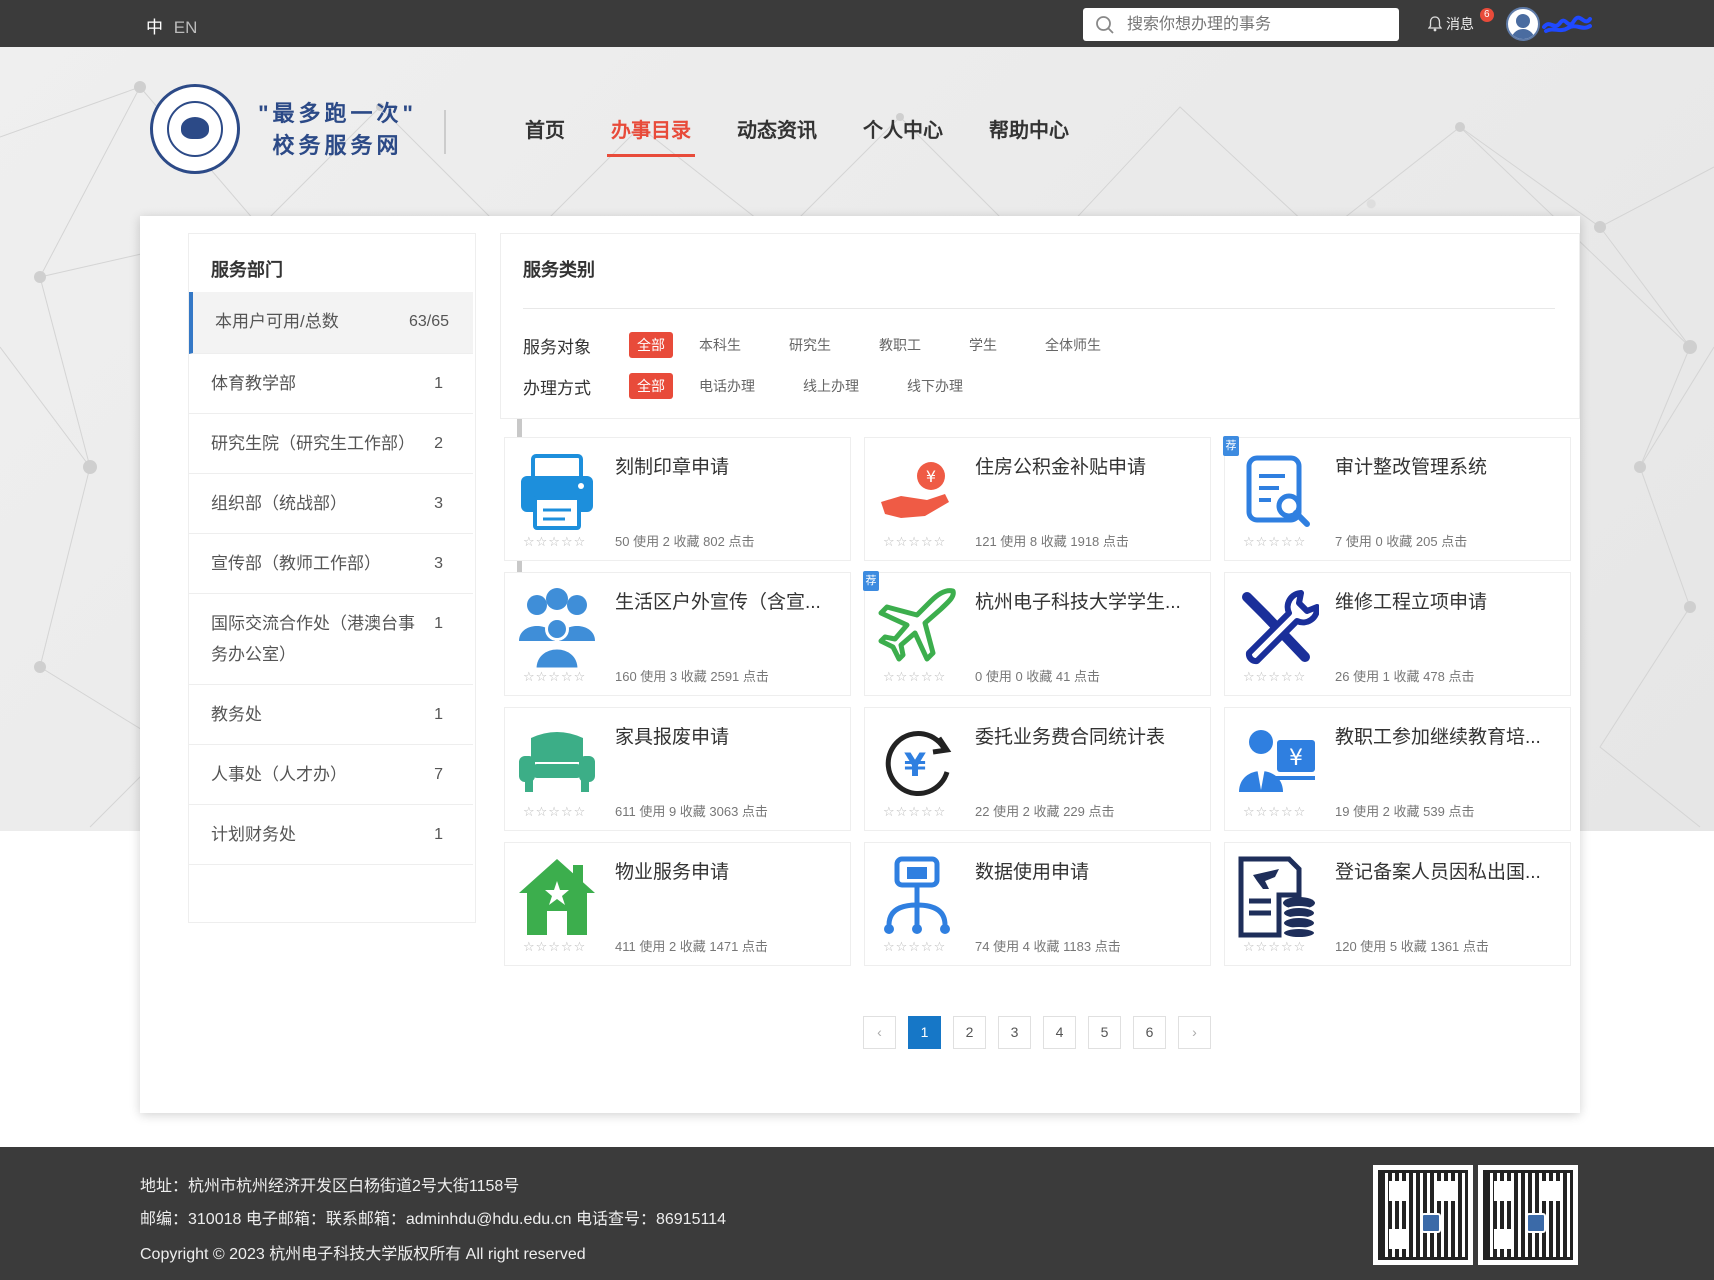 This screenshot has width=1714, height=1280. I want to click on filter-method-all: 全部, so click(651, 386).